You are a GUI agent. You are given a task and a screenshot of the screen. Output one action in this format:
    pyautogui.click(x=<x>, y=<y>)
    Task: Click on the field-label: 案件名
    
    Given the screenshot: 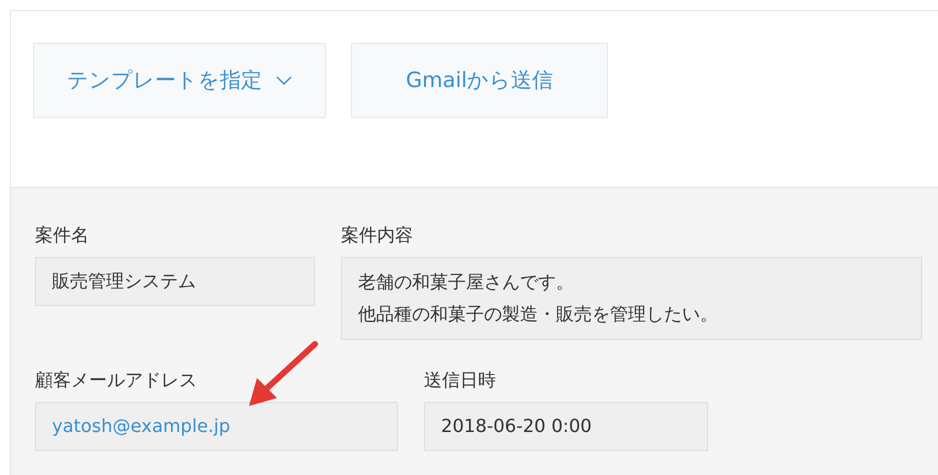 What is the action you would take?
    pyautogui.click(x=62, y=236)
    